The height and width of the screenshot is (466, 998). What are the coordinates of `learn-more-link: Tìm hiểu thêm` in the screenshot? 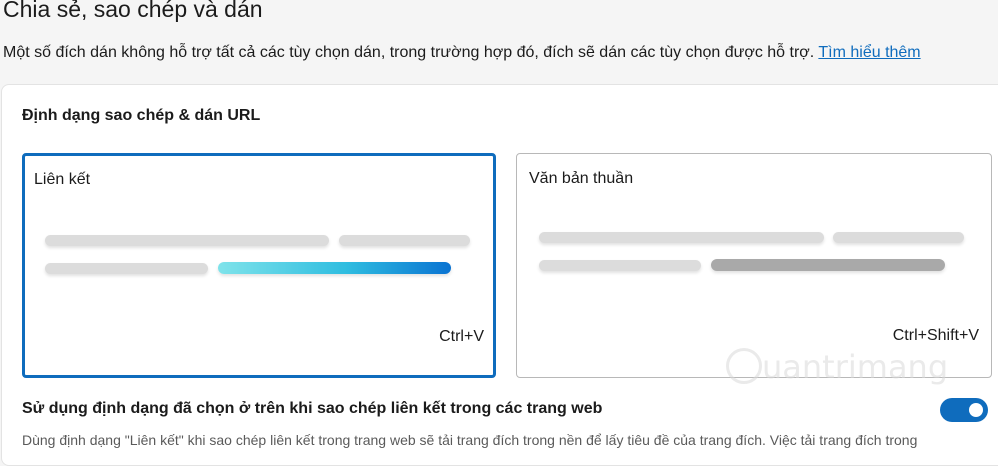 It's located at (869, 52).